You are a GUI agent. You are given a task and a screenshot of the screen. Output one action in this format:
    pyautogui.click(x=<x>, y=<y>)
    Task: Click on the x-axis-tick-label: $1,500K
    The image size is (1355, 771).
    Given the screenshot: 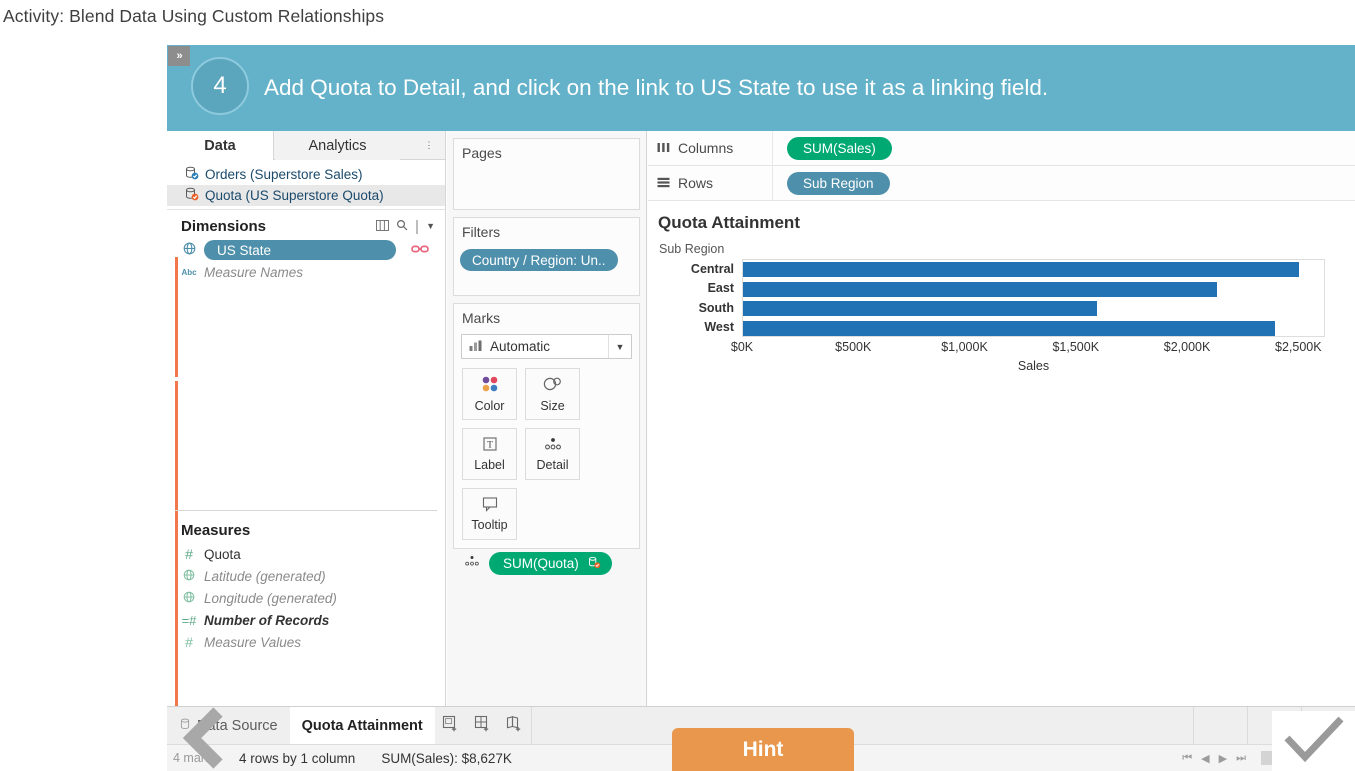 What is the action you would take?
    pyautogui.click(x=1076, y=347)
    